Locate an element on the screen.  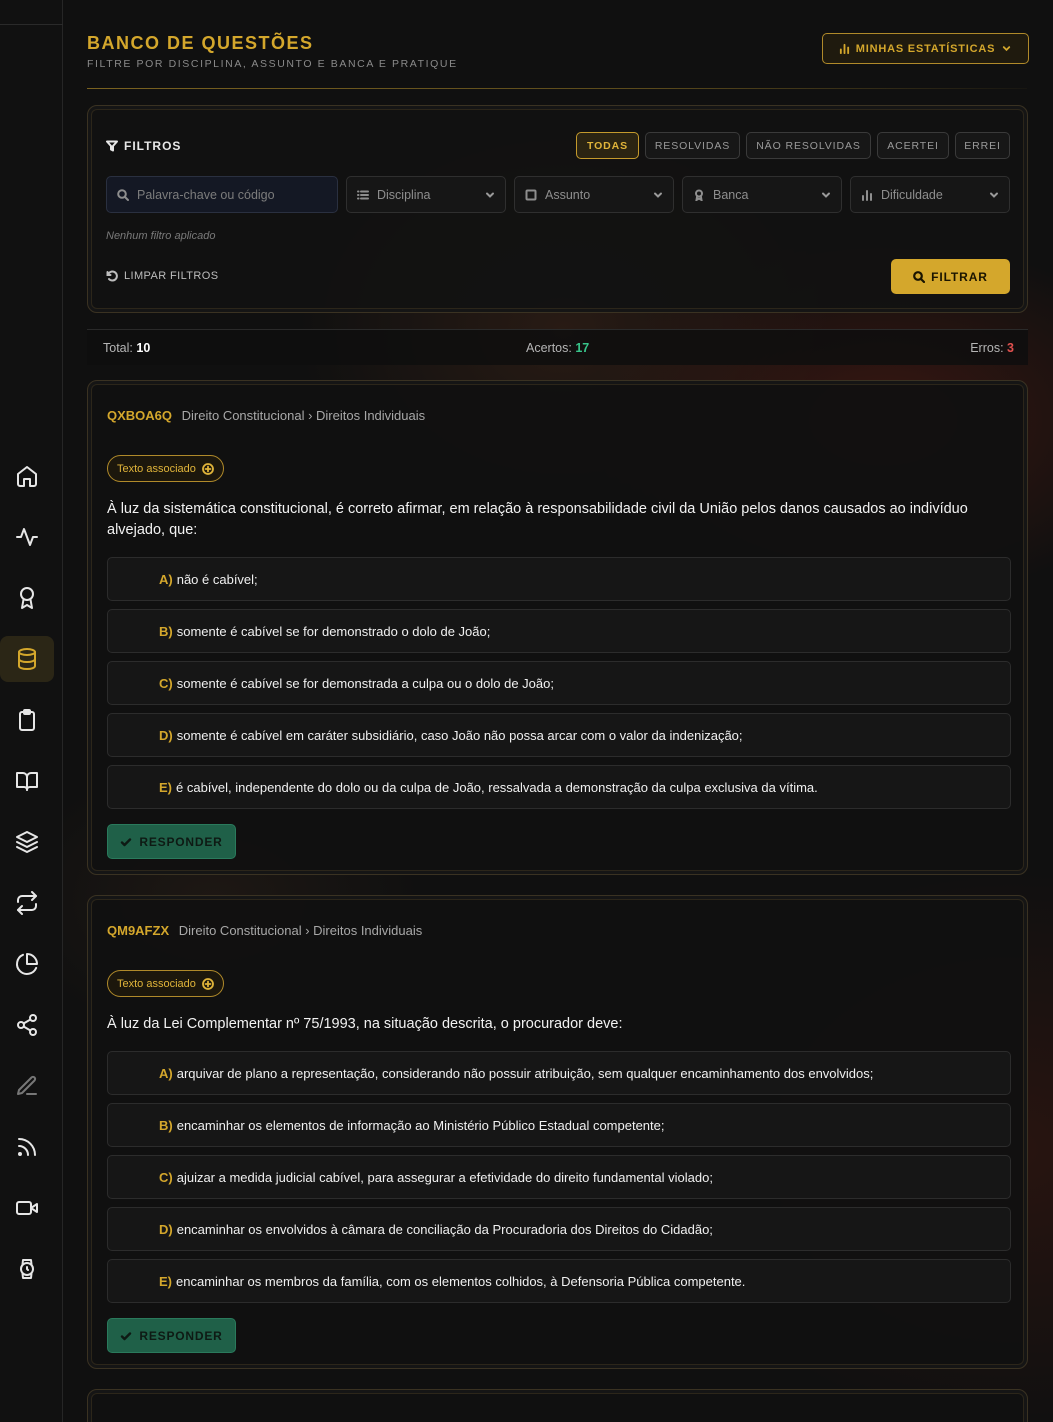
check-icon is located at coordinates (126, 1335).